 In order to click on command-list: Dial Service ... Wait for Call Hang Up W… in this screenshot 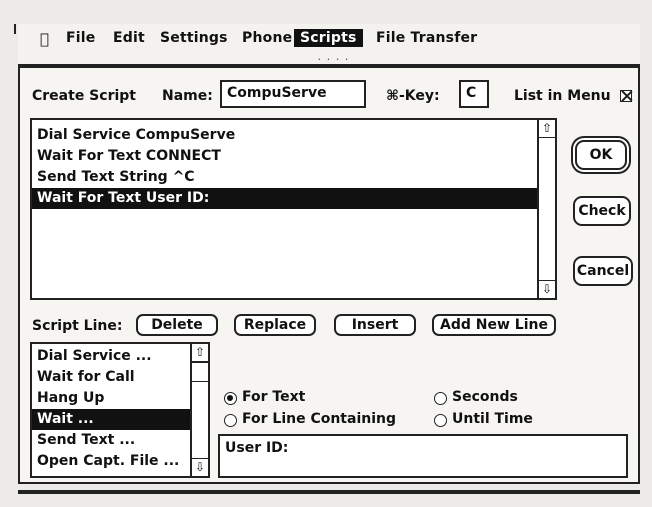, I will do `click(120, 410)`.